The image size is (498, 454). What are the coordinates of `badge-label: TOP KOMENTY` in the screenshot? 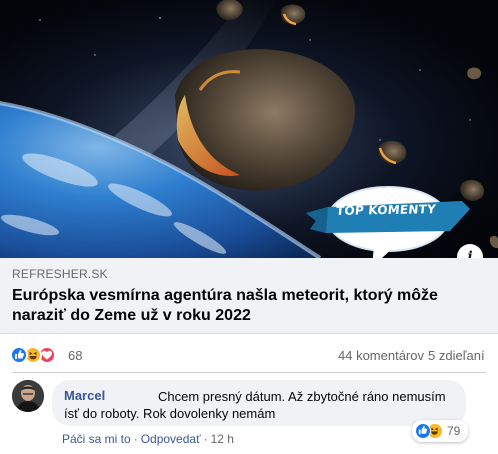 It's located at (386, 210).